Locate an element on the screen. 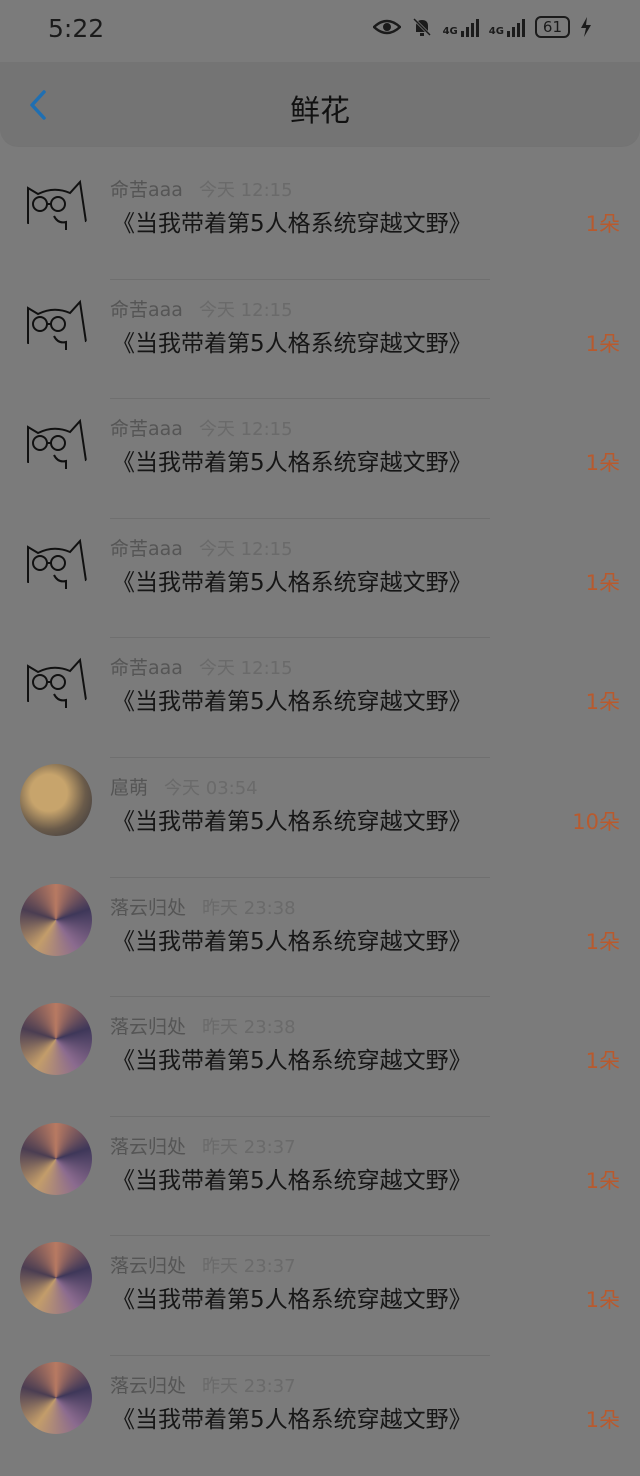 This screenshot has height=1476, width=640. list-item: 扈萌 今天 03:54 《当我带着第5人格系统穿越文野》 10朵 is located at coordinates (320, 818).